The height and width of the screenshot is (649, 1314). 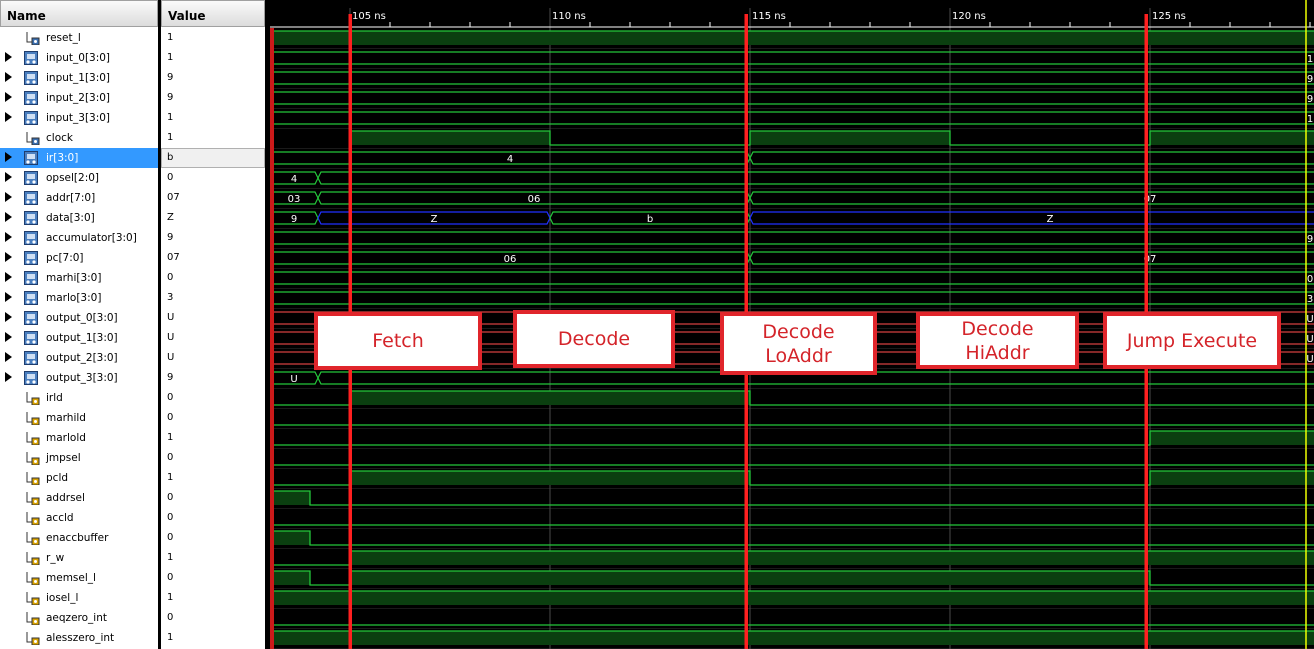 What do you see at coordinates (79, 58) in the screenshot?
I see `signal-row-input-0: input_0[3:0]` at bounding box center [79, 58].